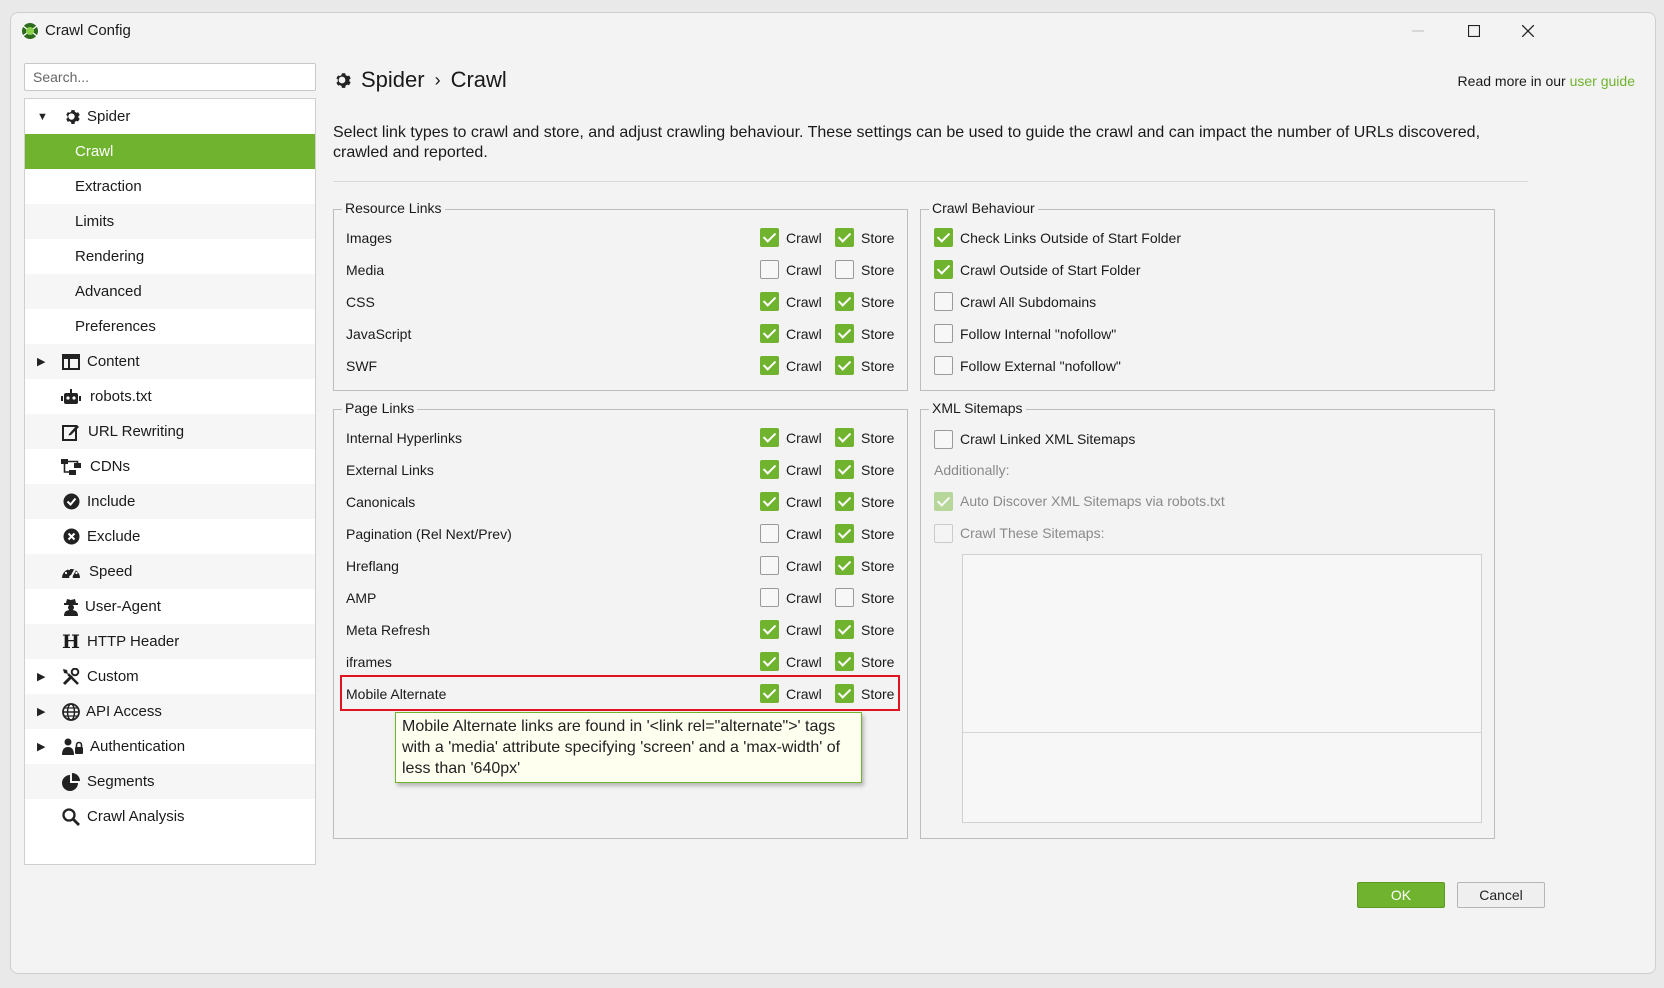 Image resolution: width=1664 pixels, height=988 pixels. I want to click on check-links-outside-of-start-folder-checkbox, so click(943, 237).